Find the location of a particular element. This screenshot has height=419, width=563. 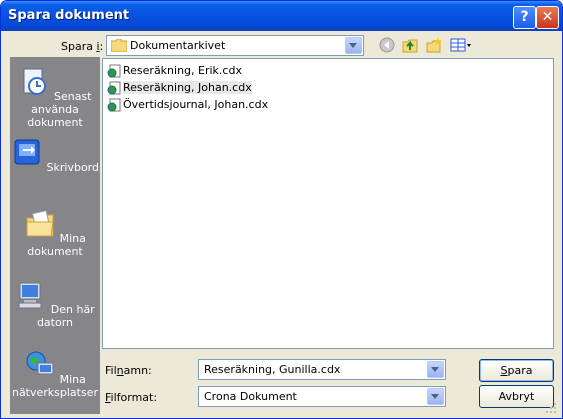

desktop-icon is located at coordinates (27, 152).